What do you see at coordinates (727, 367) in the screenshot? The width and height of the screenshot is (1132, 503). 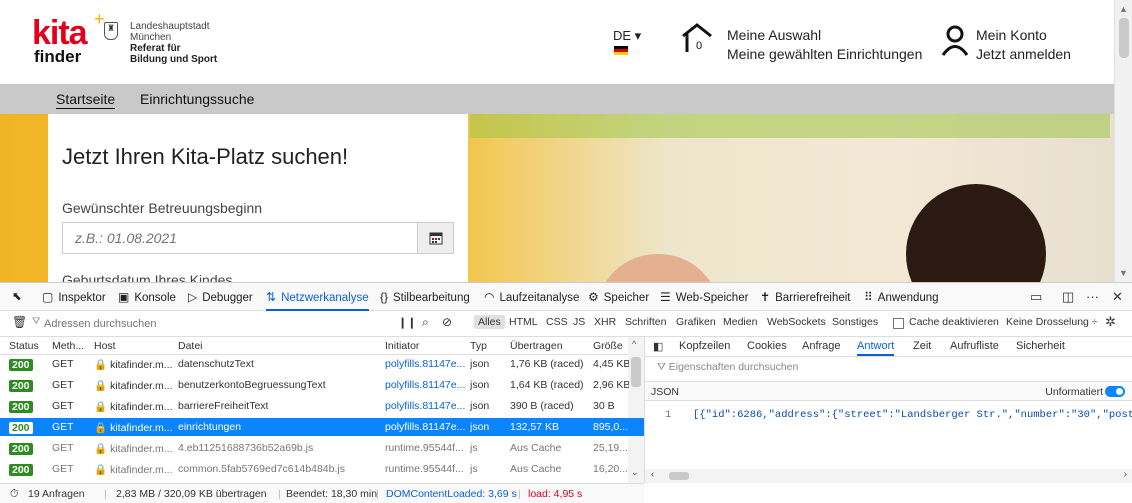 I see `props-filter: ⛛ Eigenschaften durchsuchen` at bounding box center [727, 367].